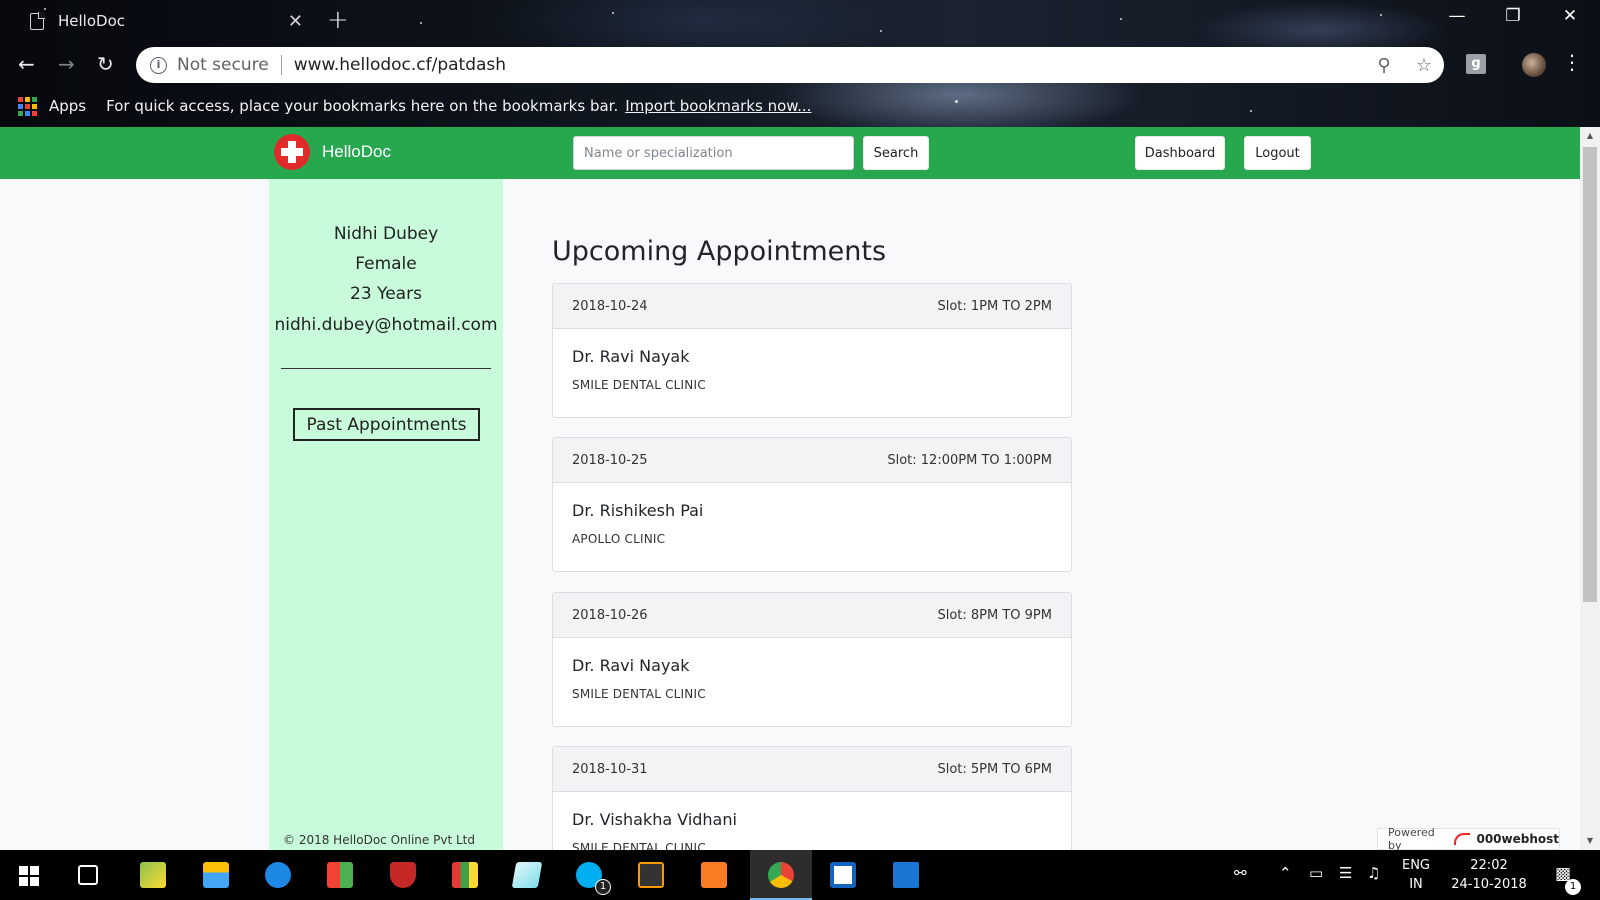 The height and width of the screenshot is (900, 1600). I want to click on wifi-icon: ☰, so click(1345, 873).